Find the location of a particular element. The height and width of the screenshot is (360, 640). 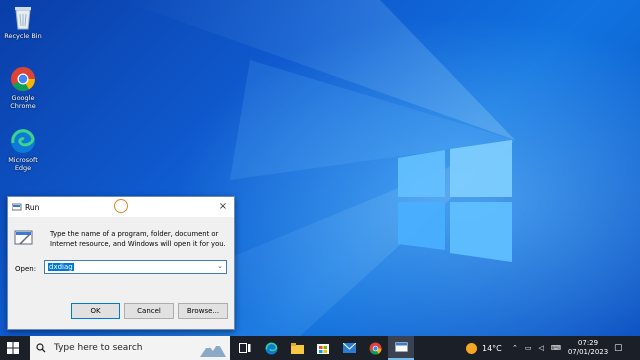

cancel-button: Cancel is located at coordinates (149, 311).